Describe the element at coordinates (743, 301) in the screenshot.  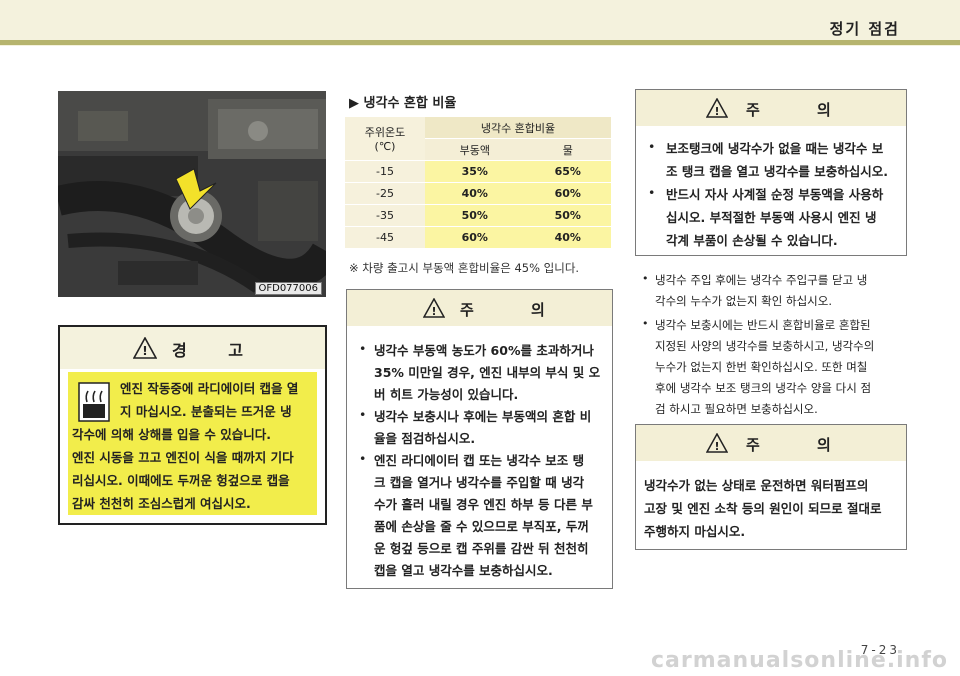
I see `right-list-line-2: 각수의 누수가 없는지 확인 하십시오.` at that location.